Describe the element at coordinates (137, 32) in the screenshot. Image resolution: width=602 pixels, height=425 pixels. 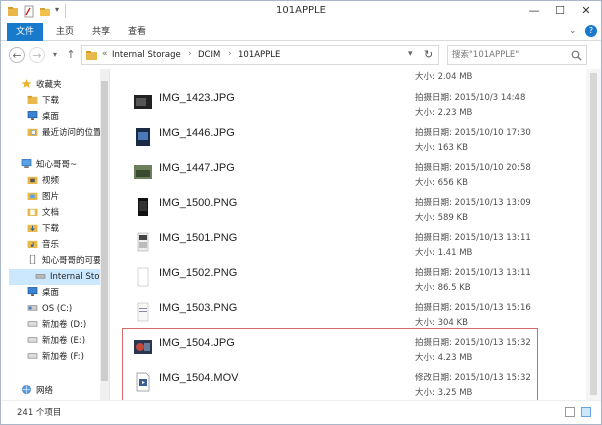
I see `tab-view: 查看` at that location.